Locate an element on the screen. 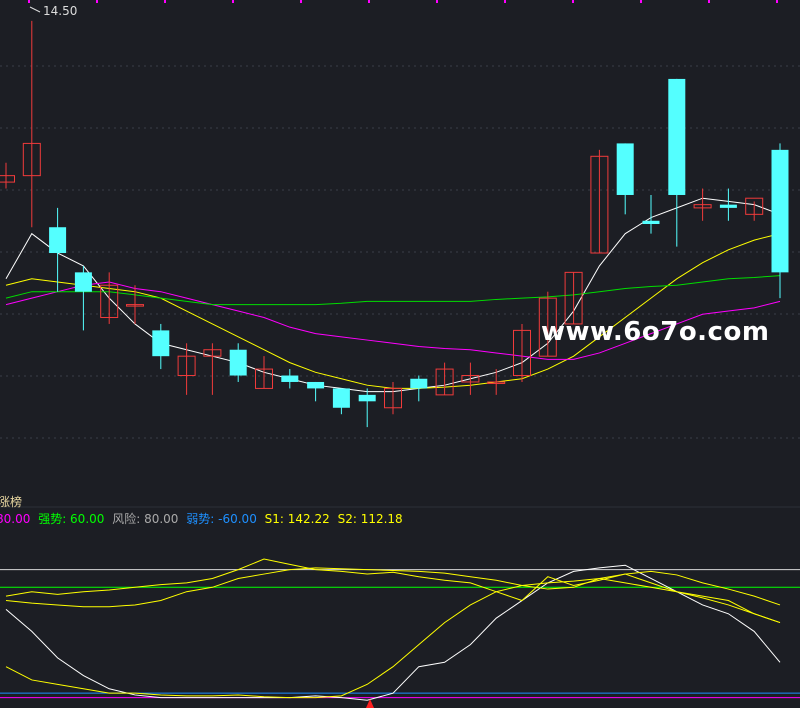 This screenshot has height=708, width=800. legend-item-weak: 弱势: -60.00 is located at coordinates (221, 519).